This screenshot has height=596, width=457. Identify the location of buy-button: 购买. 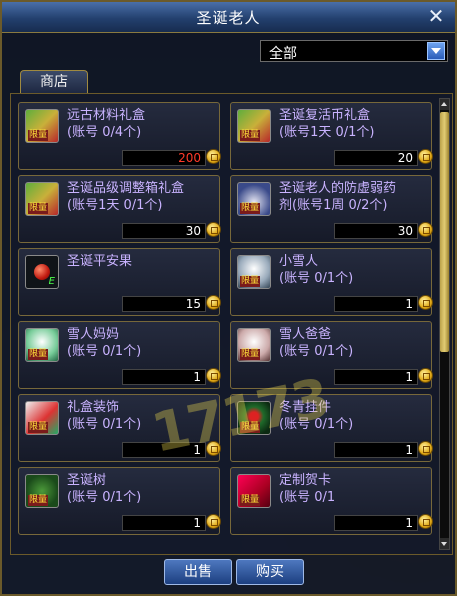
(270, 572).